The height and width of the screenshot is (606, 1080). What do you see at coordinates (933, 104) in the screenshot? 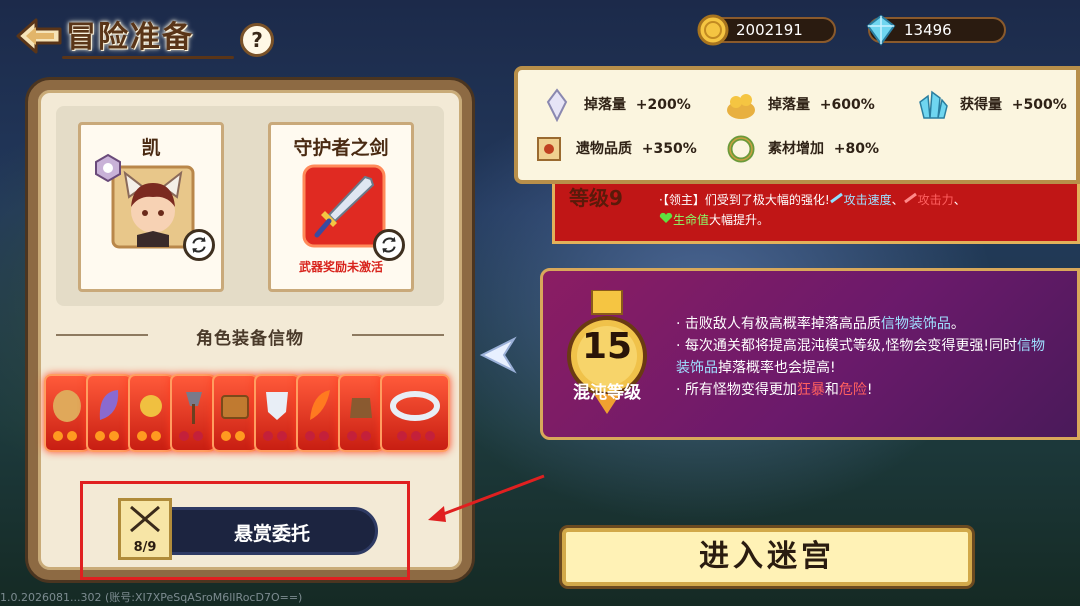
I see `gem-cluster-icon` at bounding box center [933, 104].